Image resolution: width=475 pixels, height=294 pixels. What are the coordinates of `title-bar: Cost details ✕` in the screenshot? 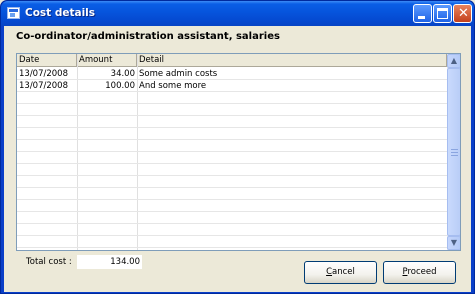 It's located at (237, 13).